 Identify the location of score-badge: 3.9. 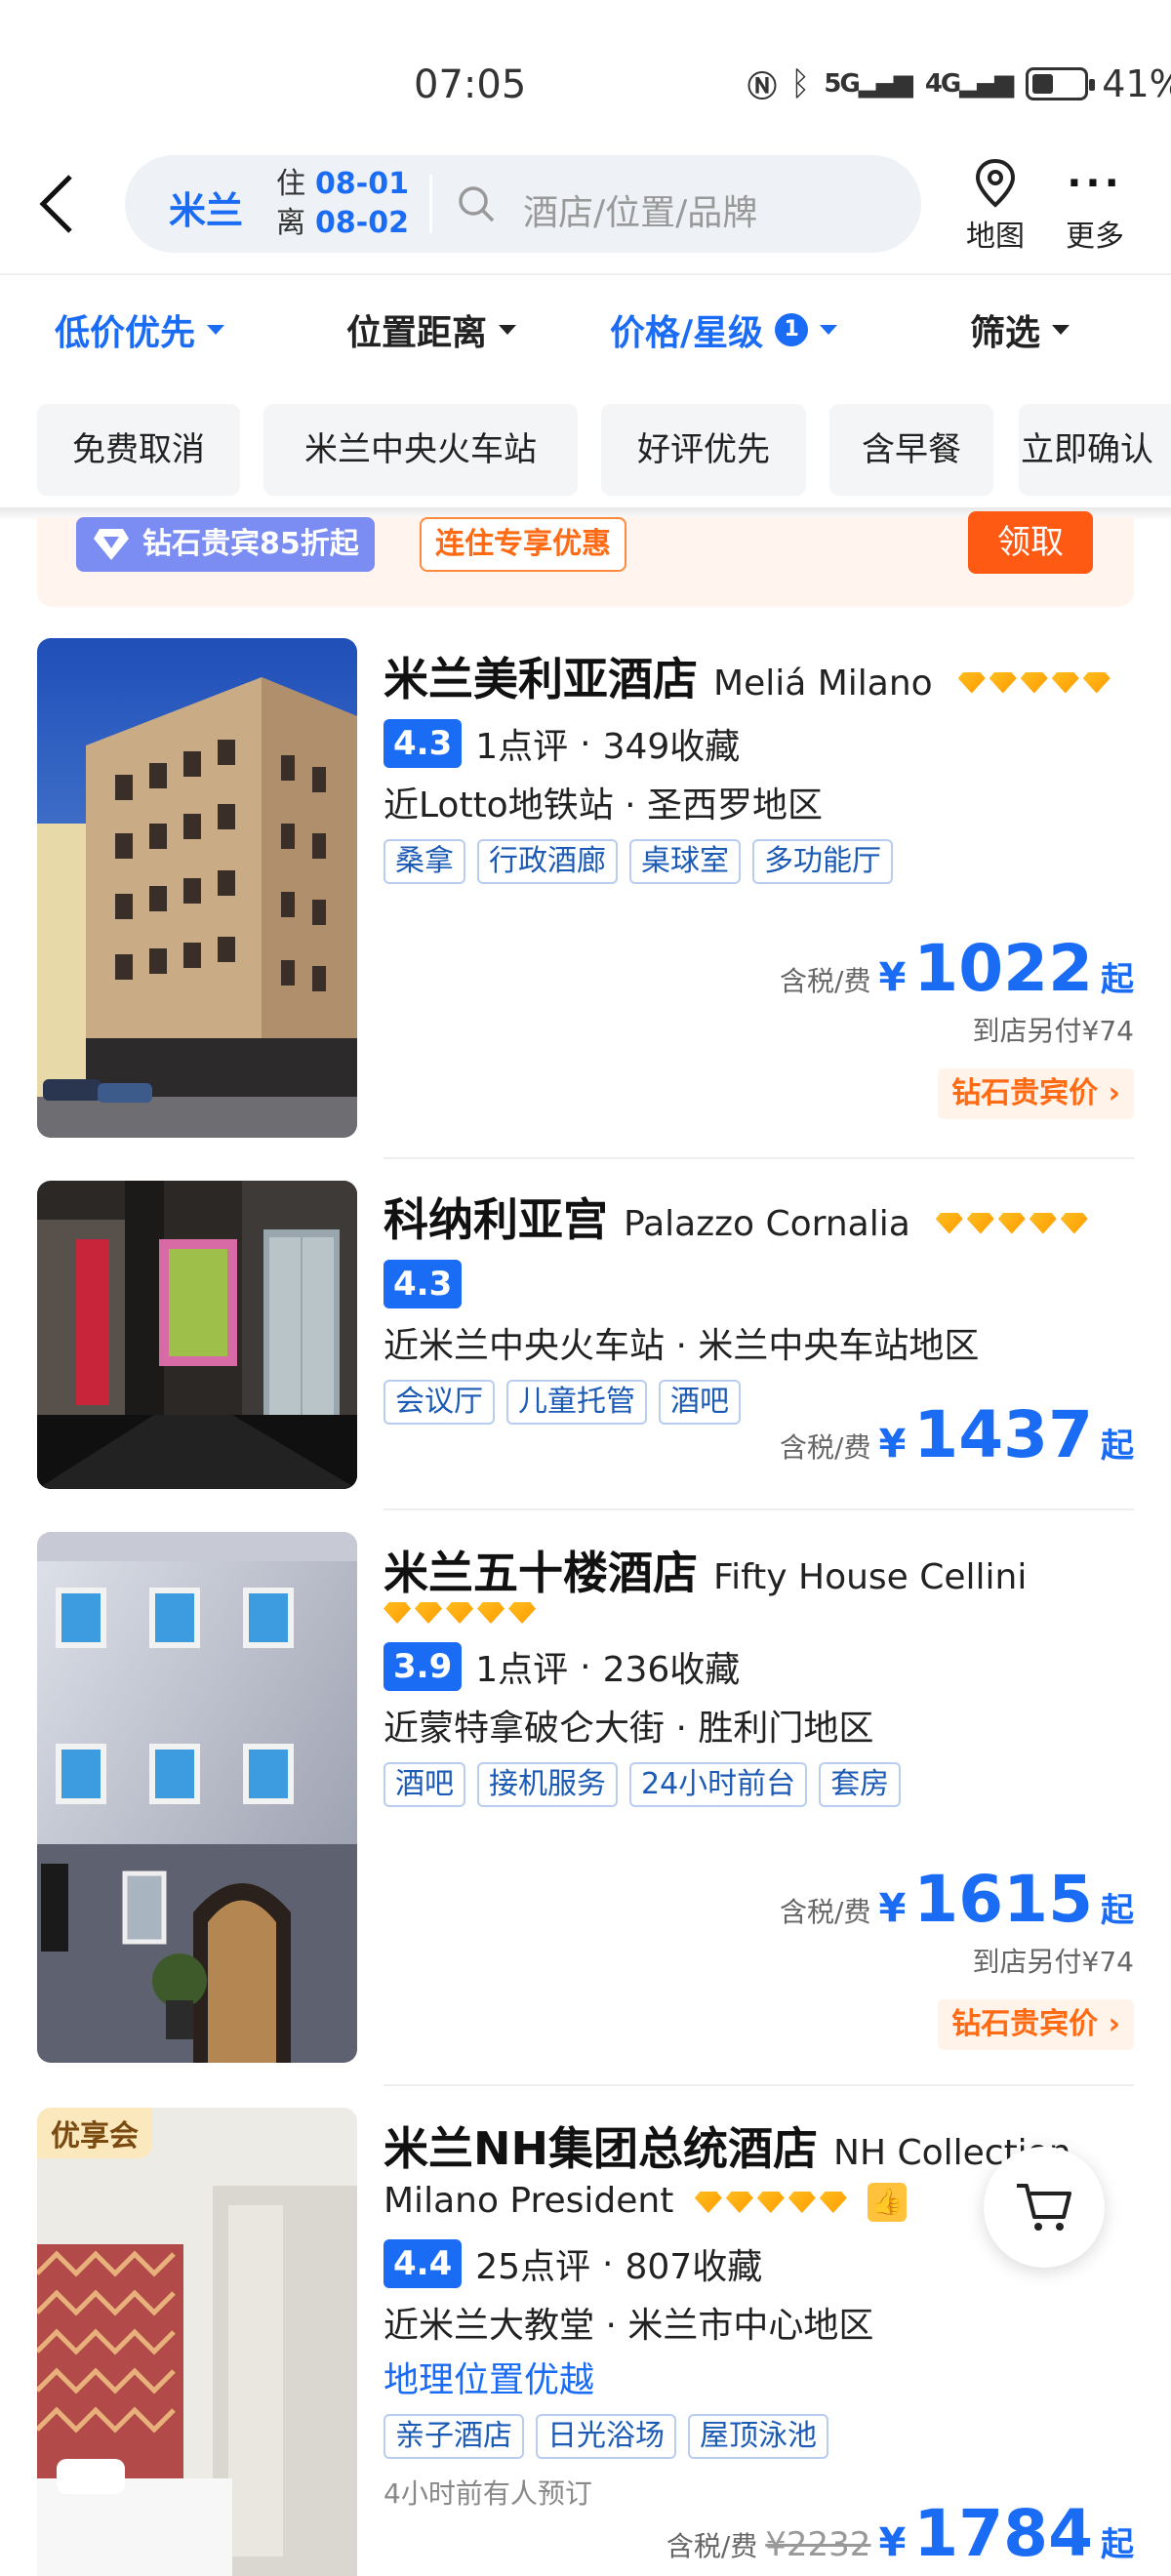
(423, 1666).